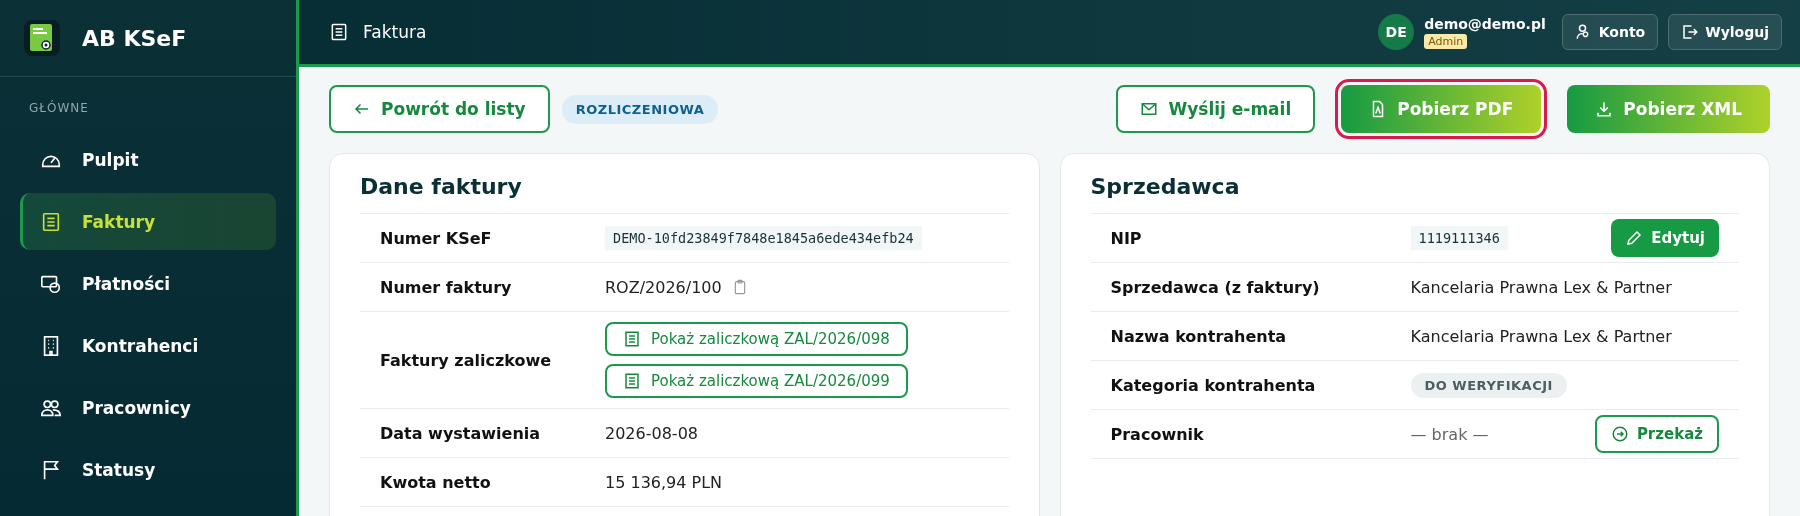 The height and width of the screenshot is (516, 1800). What do you see at coordinates (461, 433) in the screenshot?
I see `field-label: Data wystawienia` at bounding box center [461, 433].